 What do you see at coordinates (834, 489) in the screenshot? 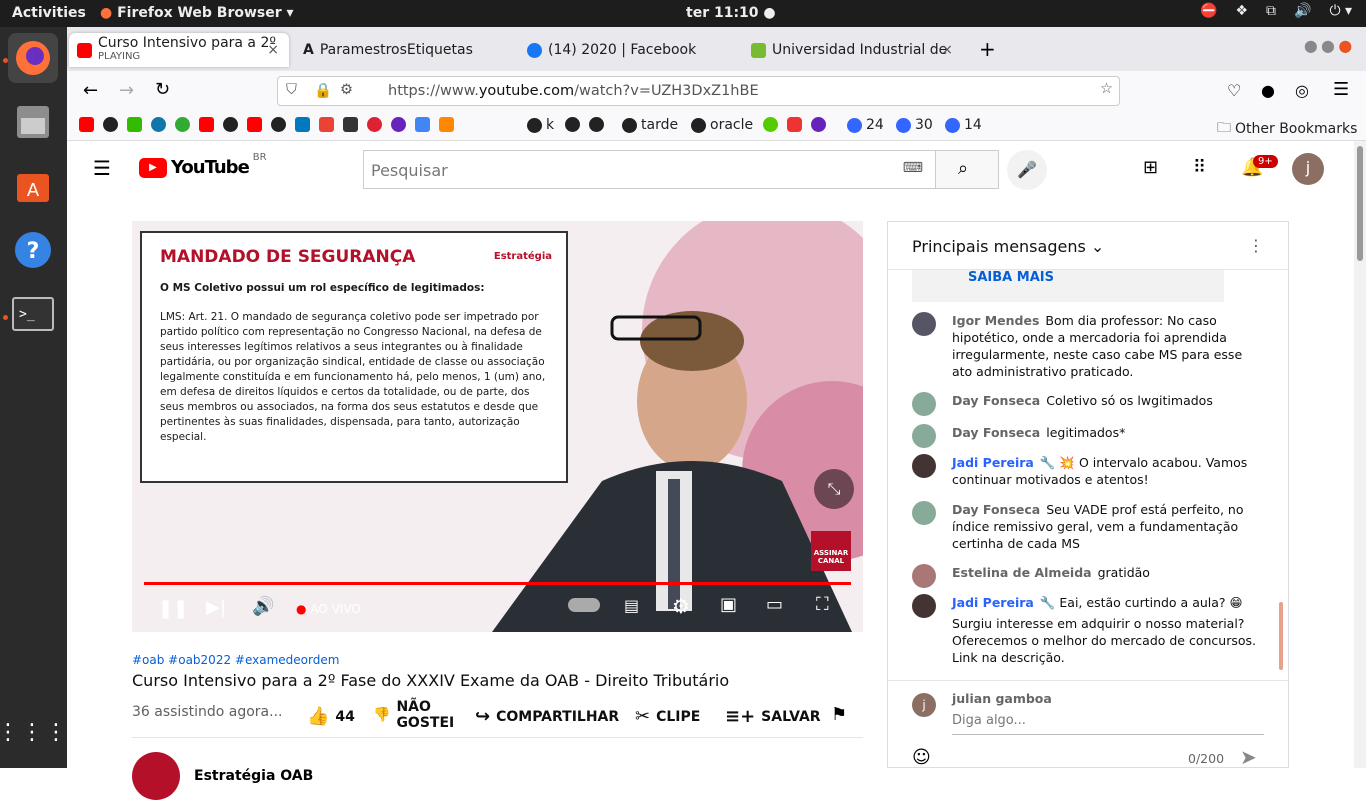
I see `miniplayer-button: ⤡` at bounding box center [834, 489].